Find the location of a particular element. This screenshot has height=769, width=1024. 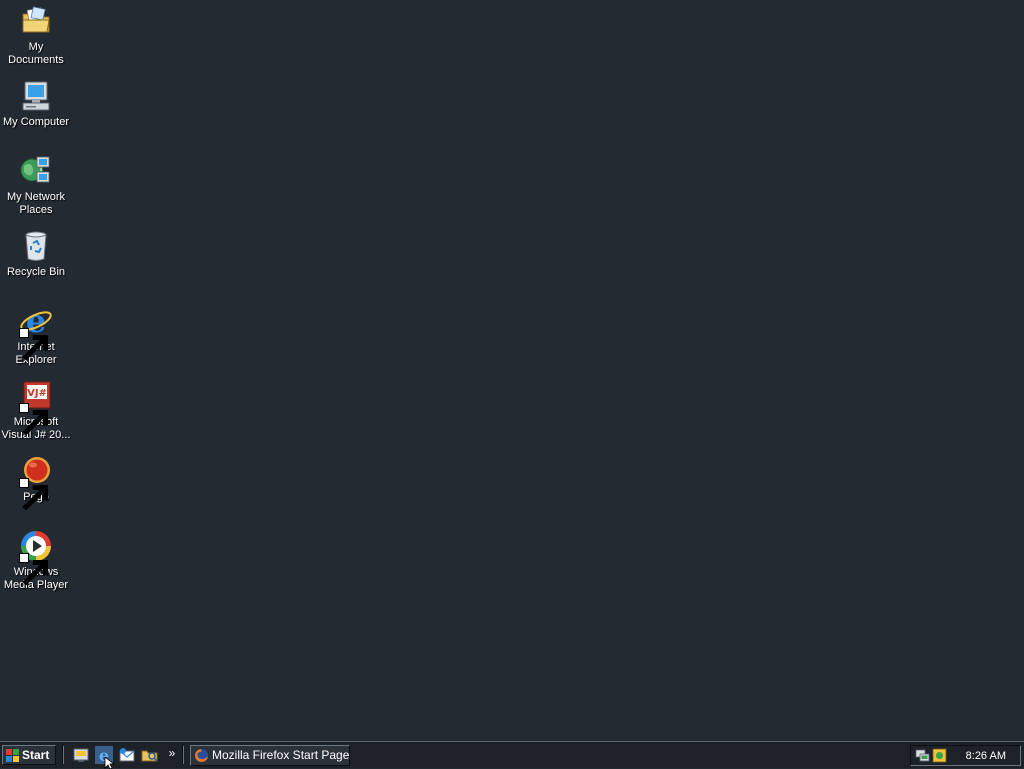

desktop-icon-internet-explorer: e Internet Explorer is located at coordinates (36, 334).